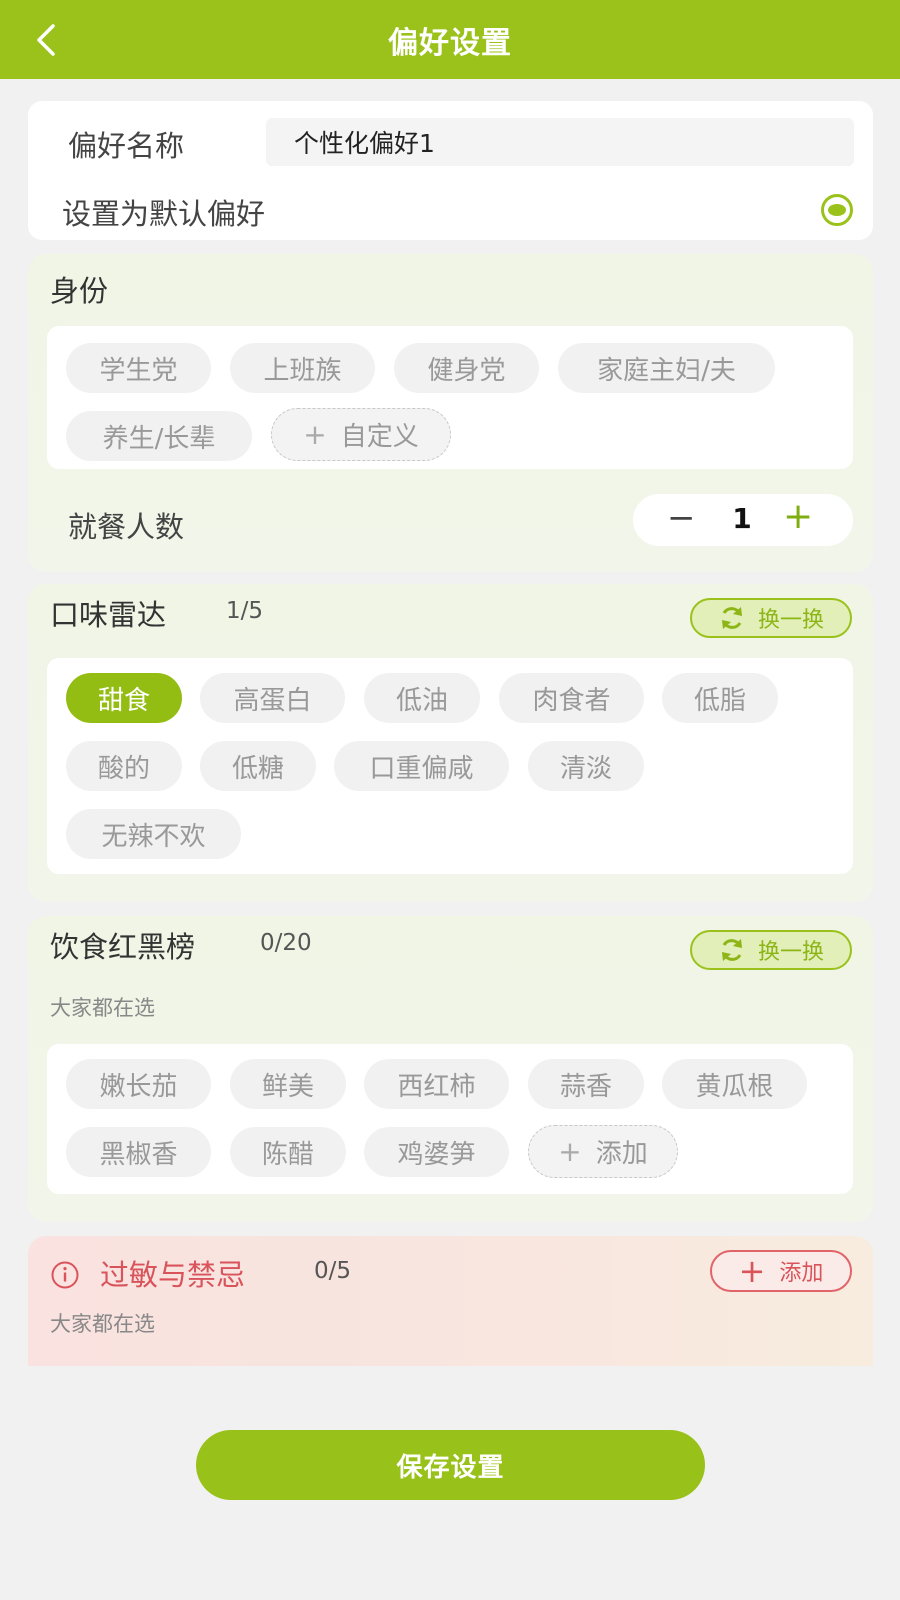 The width and height of the screenshot is (900, 1600). What do you see at coordinates (302, 368) in the screenshot?
I see `identity-tag: 上班族` at bounding box center [302, 368].